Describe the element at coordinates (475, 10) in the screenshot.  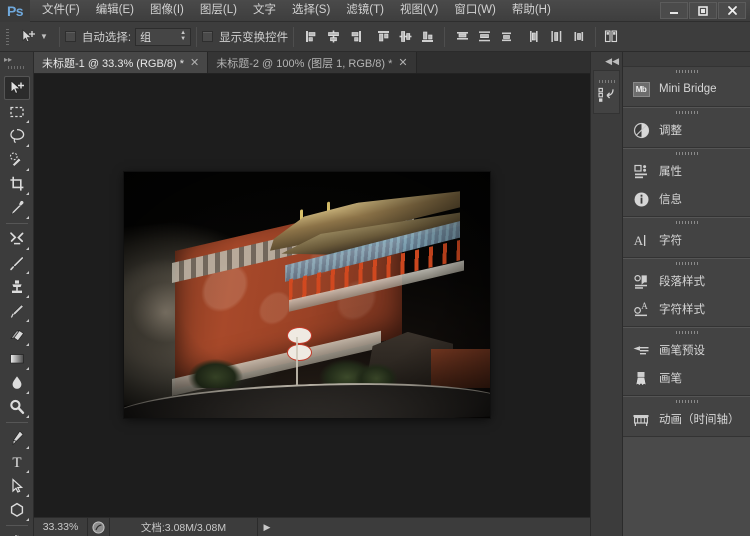
I see `menu-window: 窗口(W)` at that location.